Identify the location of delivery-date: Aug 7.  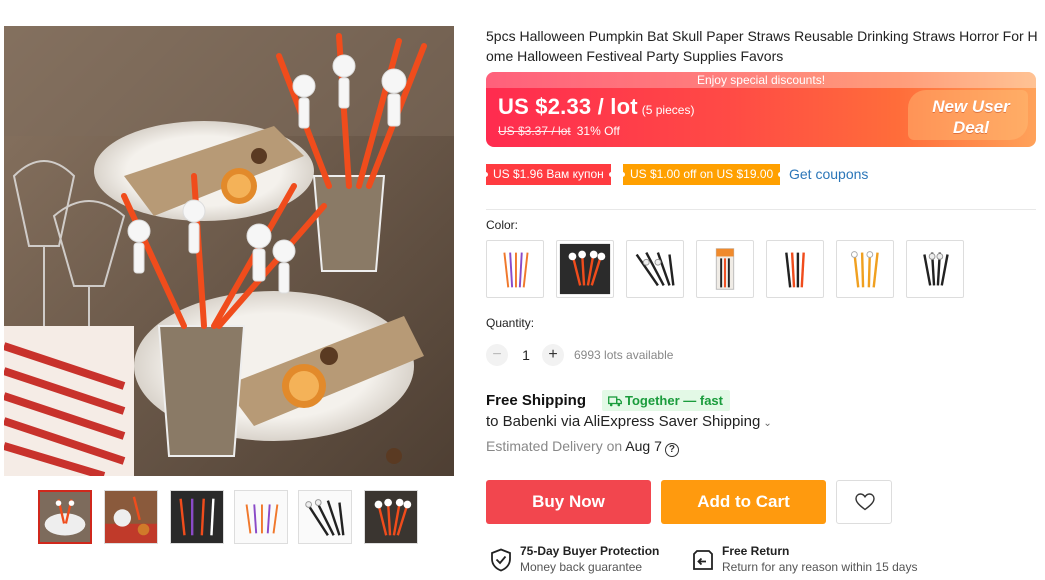
(643, 446).